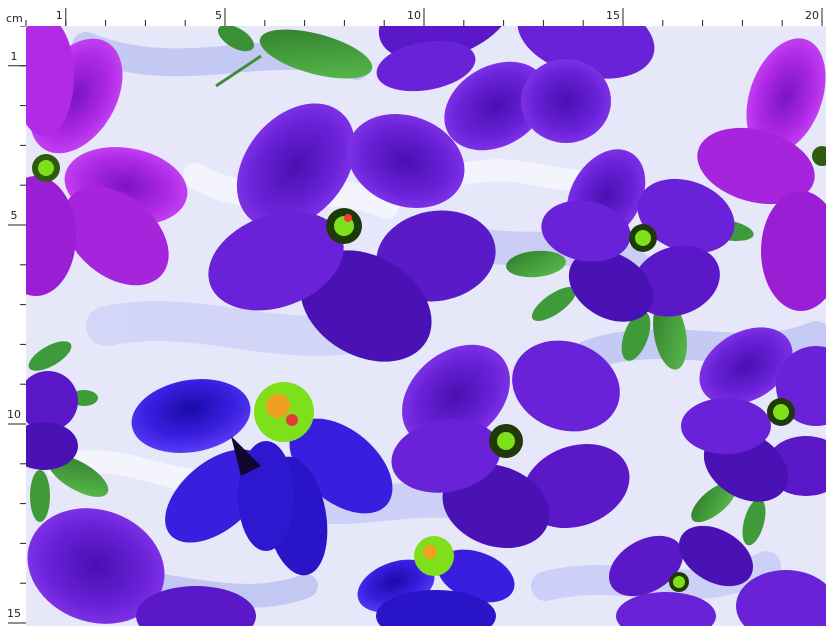 This screenshot has width=826, height=630. I want to click on top-ruler-label: 20, so click(812, 15).